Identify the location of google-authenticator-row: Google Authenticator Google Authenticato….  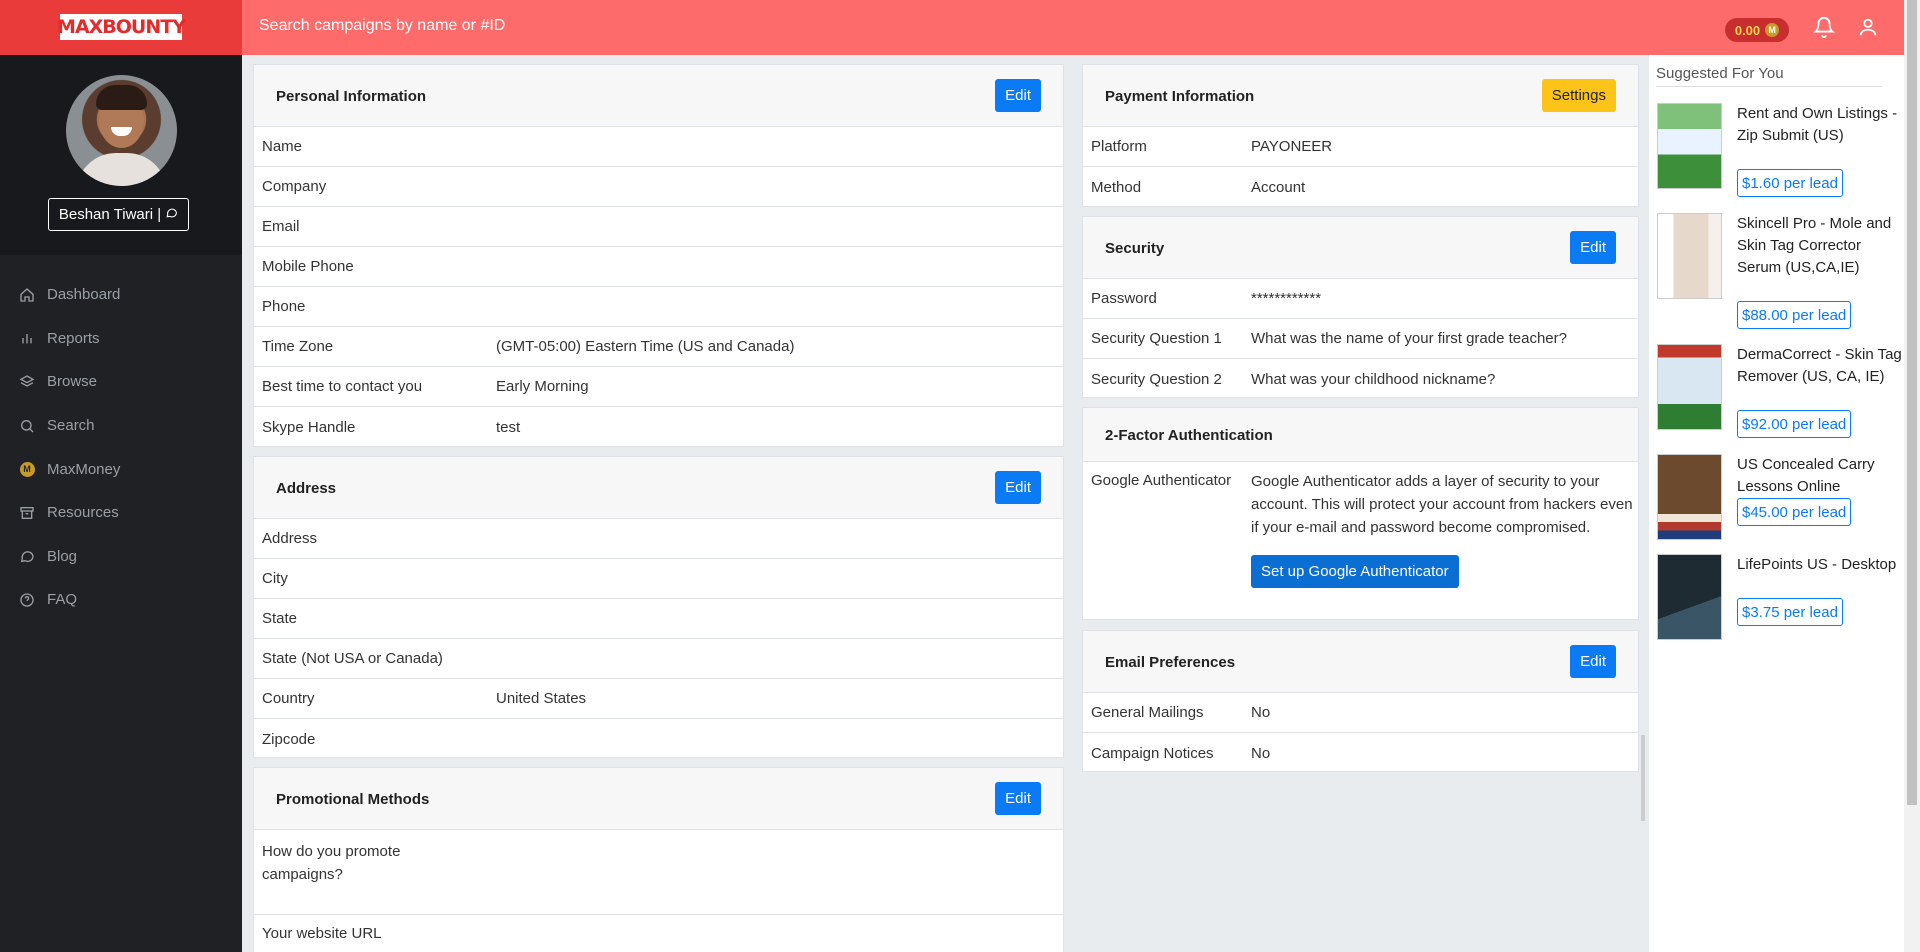
(1360, 525).